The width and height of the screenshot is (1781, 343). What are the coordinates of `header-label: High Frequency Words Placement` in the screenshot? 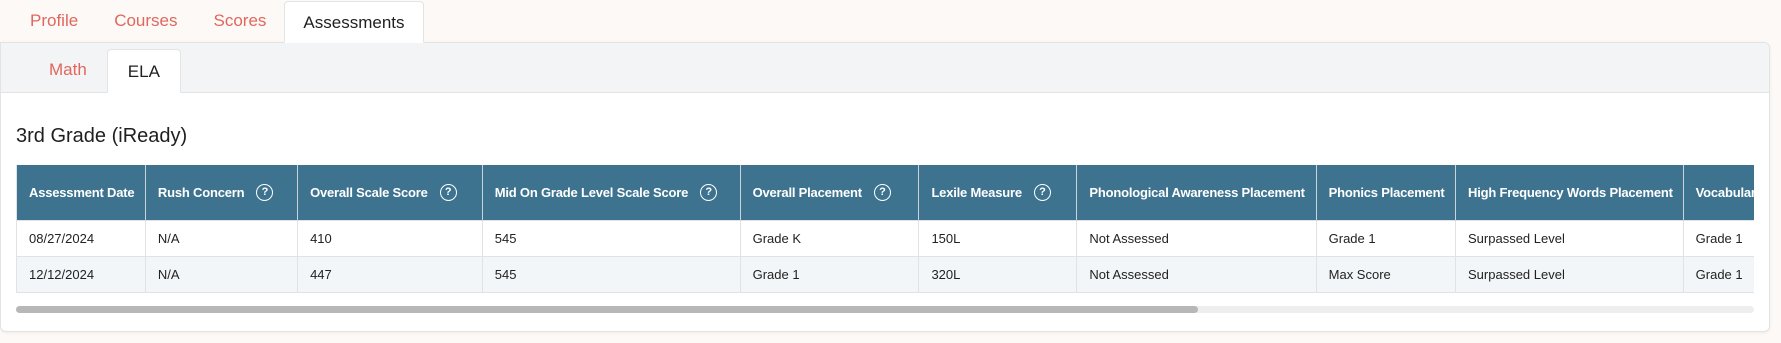 It's located at (1570, 192).